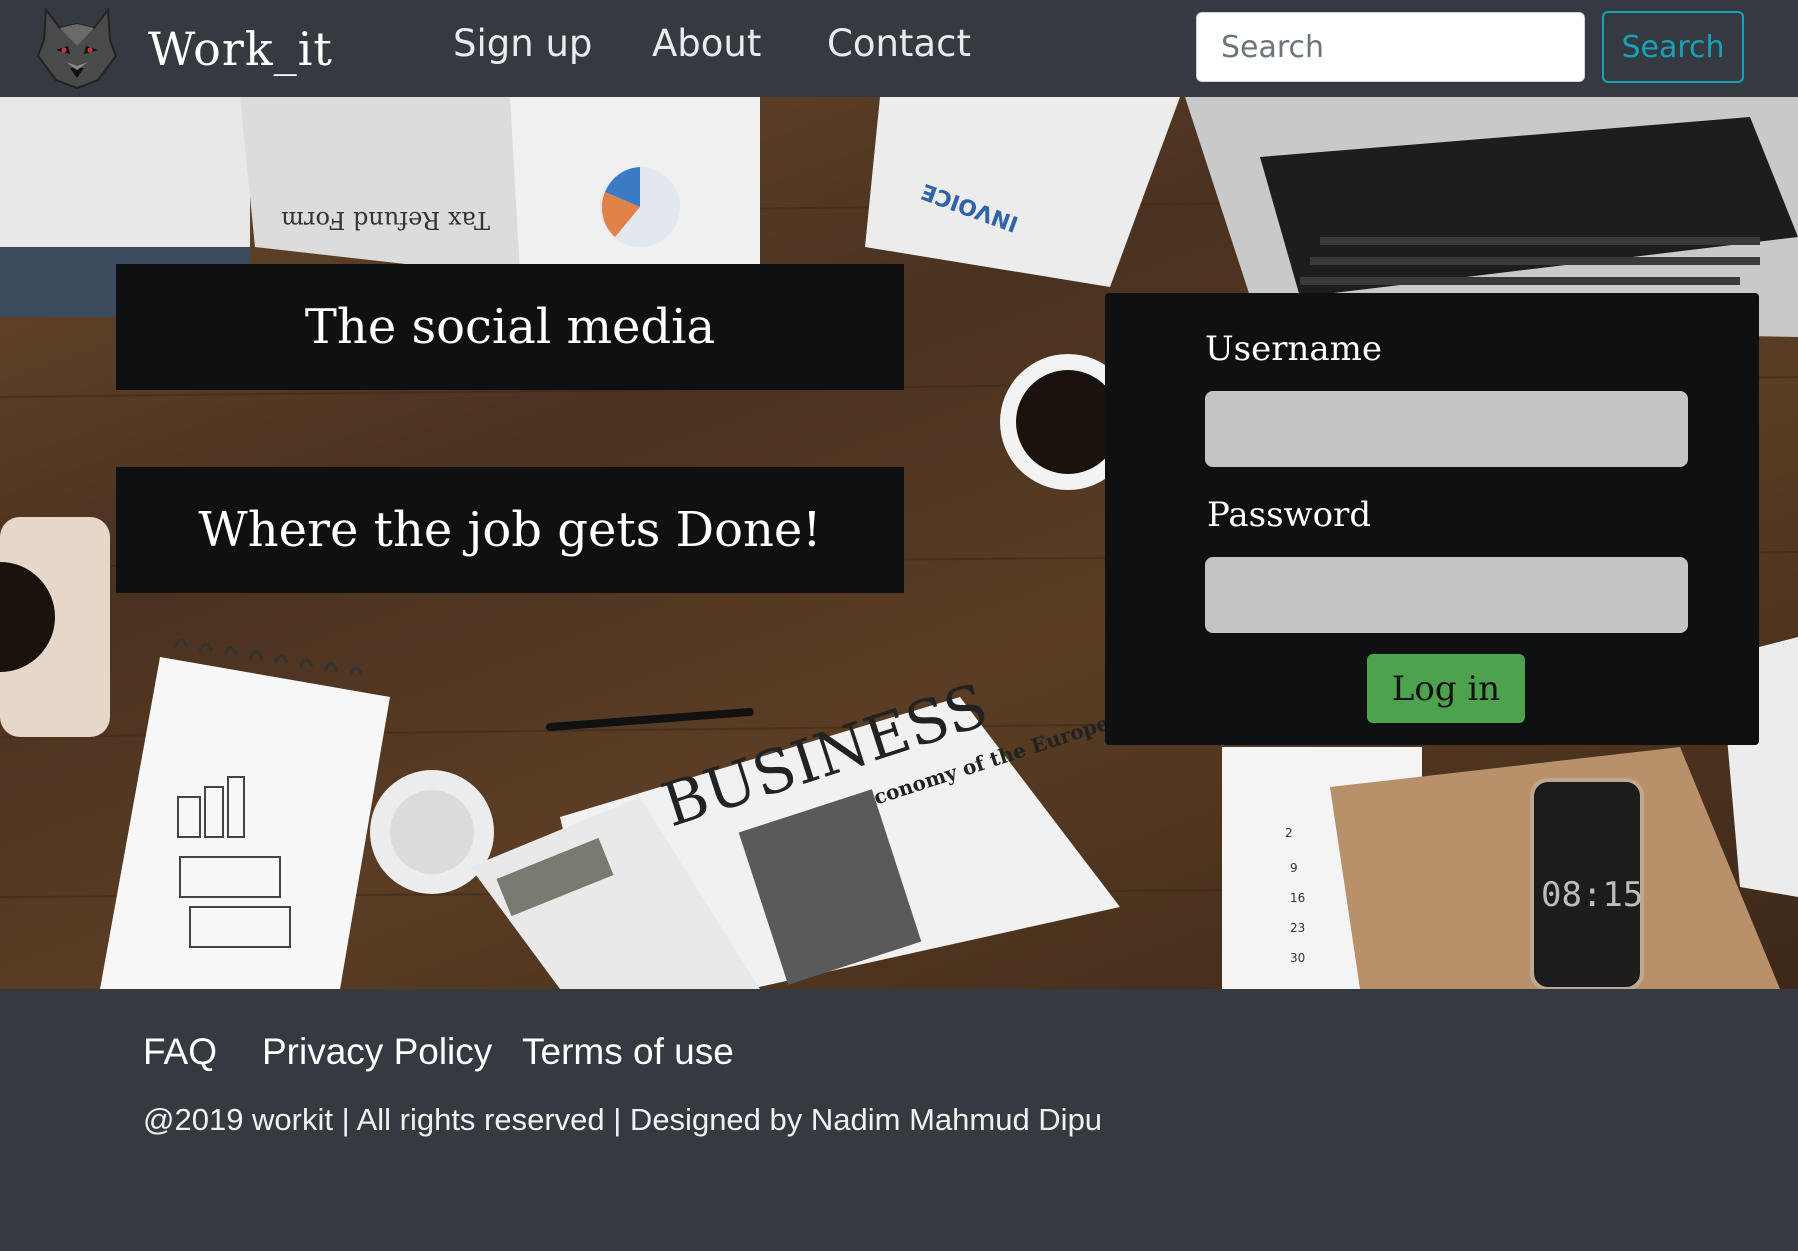 This screenshot has height=1251, width=1798. I want to click on password-label: Password, so click(1289, 515).